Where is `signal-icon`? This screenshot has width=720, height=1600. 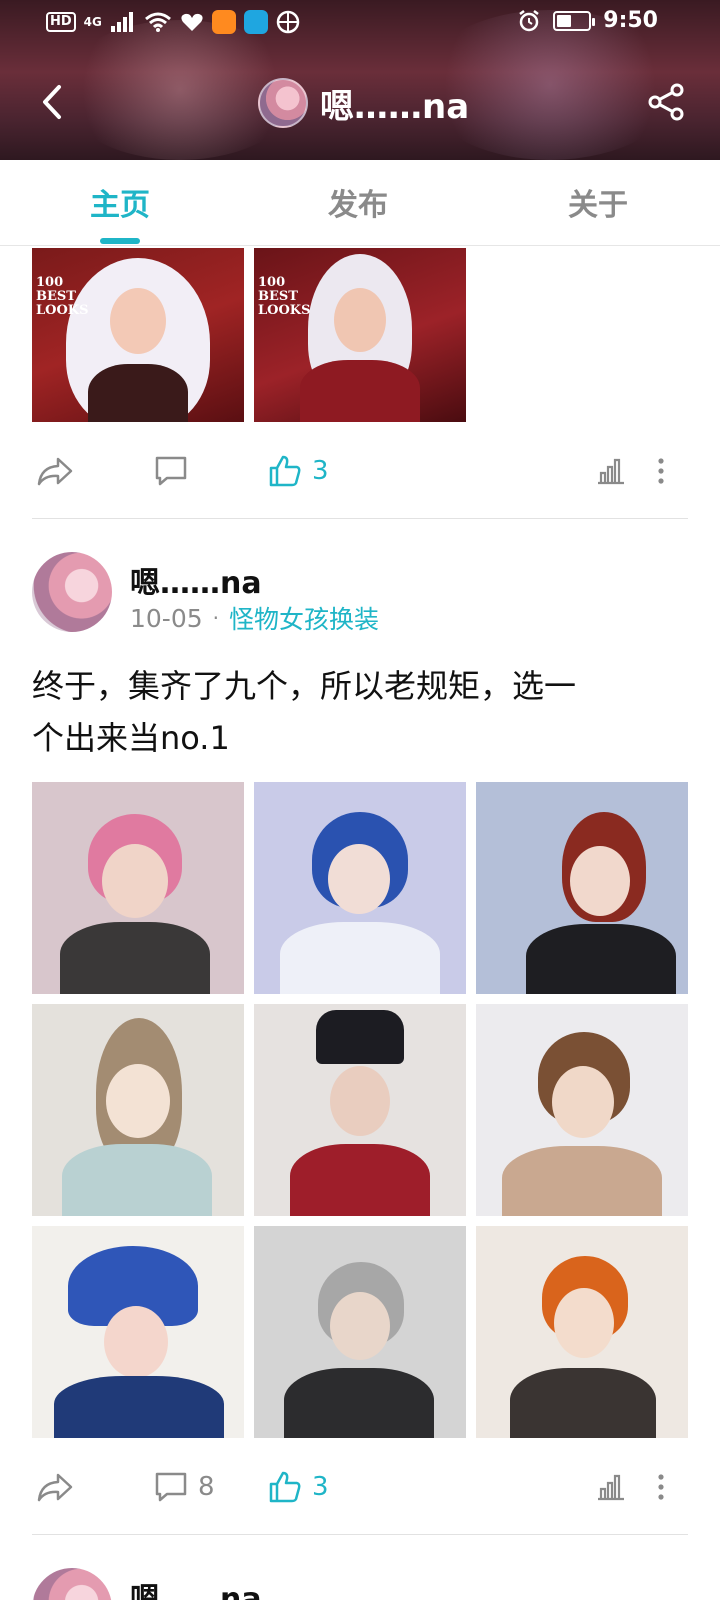
signal-icon is located at coordinates (121, 22).